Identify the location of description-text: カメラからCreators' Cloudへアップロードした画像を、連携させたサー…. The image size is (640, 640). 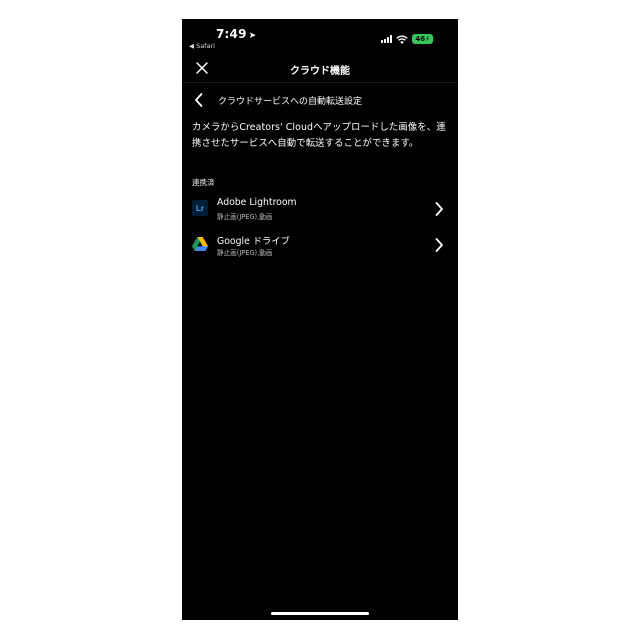
(319, 135).